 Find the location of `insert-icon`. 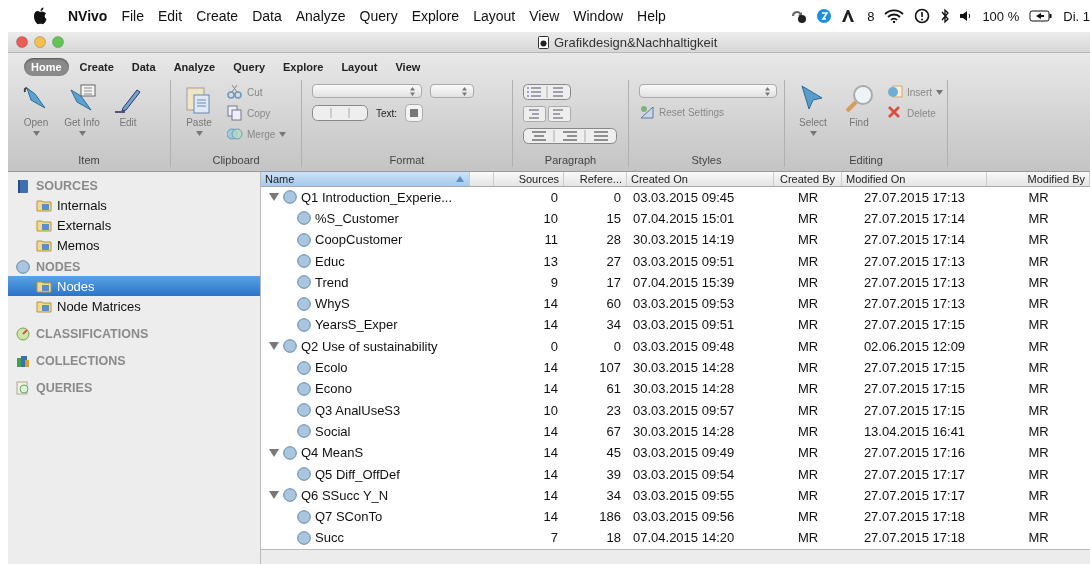

insert-icon is located at coordinates (895, 92).